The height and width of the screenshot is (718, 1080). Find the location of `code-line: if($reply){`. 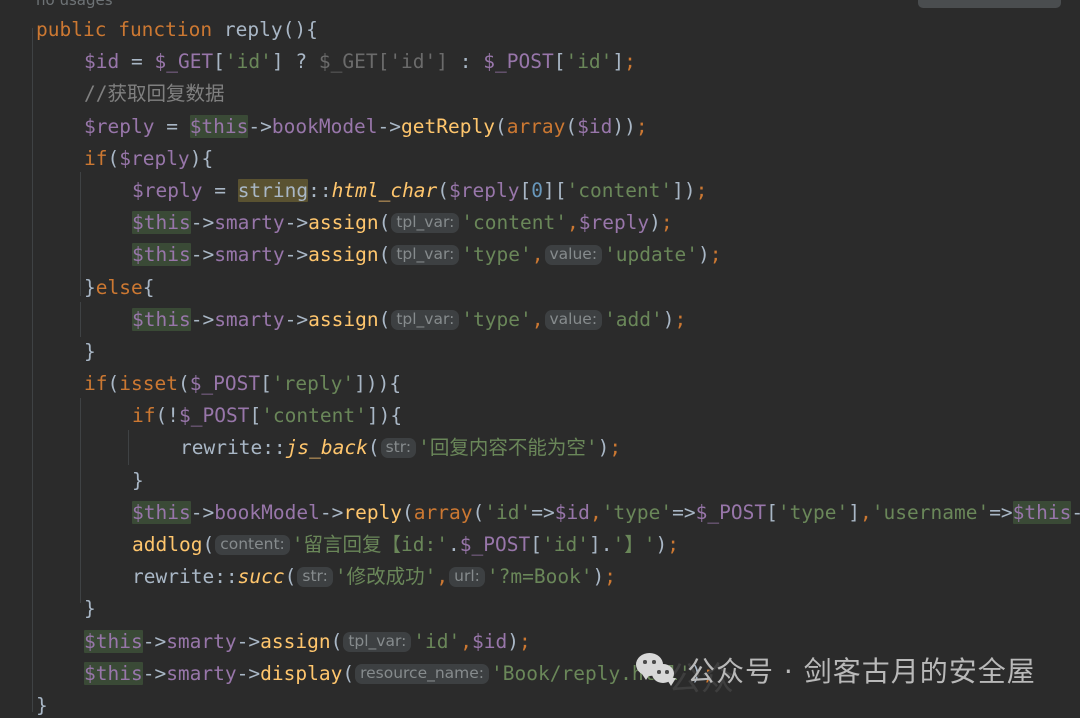

code-line: if($reply){ is located at coordinates (540, 159).